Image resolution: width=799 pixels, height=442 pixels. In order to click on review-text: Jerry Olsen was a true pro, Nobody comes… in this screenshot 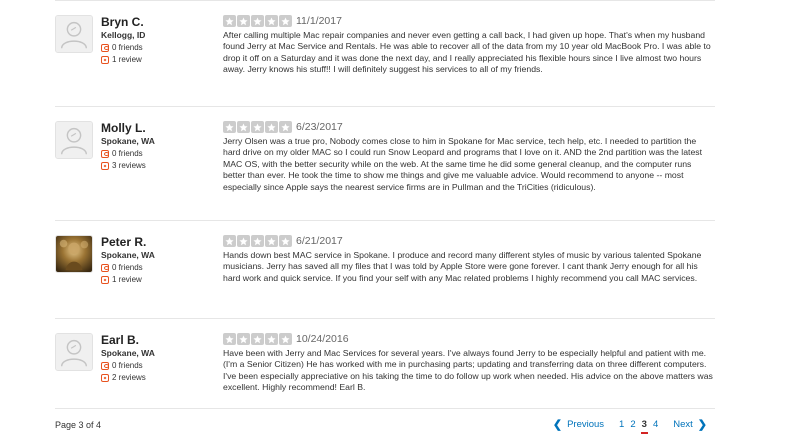, I will do `click(463, 164)`.